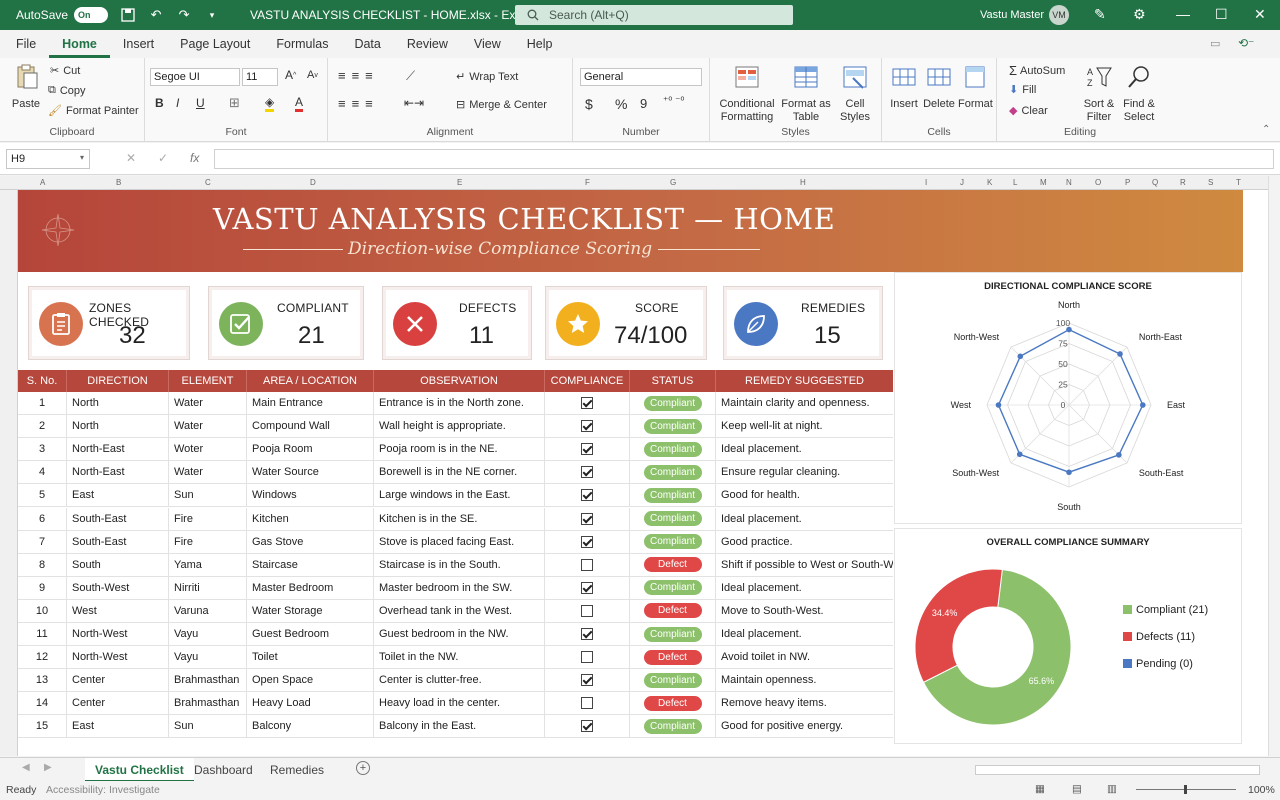 The width and height of the screenshot is (1280, 800). What do you see at coordinates (806, 94) in the screenshot?
I see `format-as-table-button: Format as Table` at bounding box center [806, 94].